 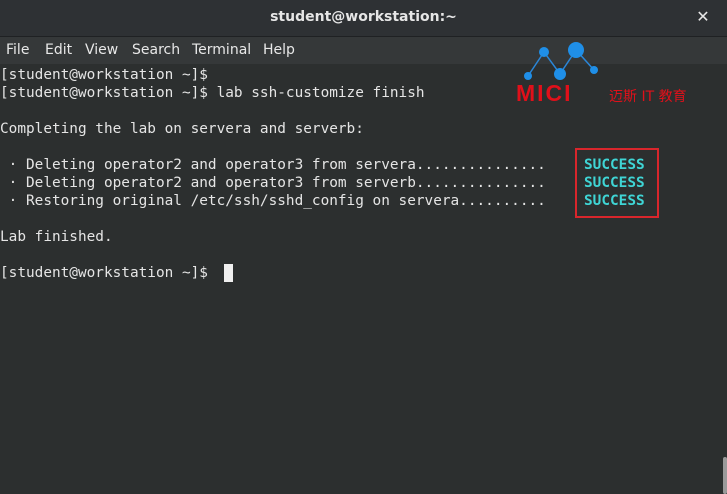 What do you see at coordinates (617, 183) in the screenshot?
I see `highlight-box` at bounding box center [617, 183].